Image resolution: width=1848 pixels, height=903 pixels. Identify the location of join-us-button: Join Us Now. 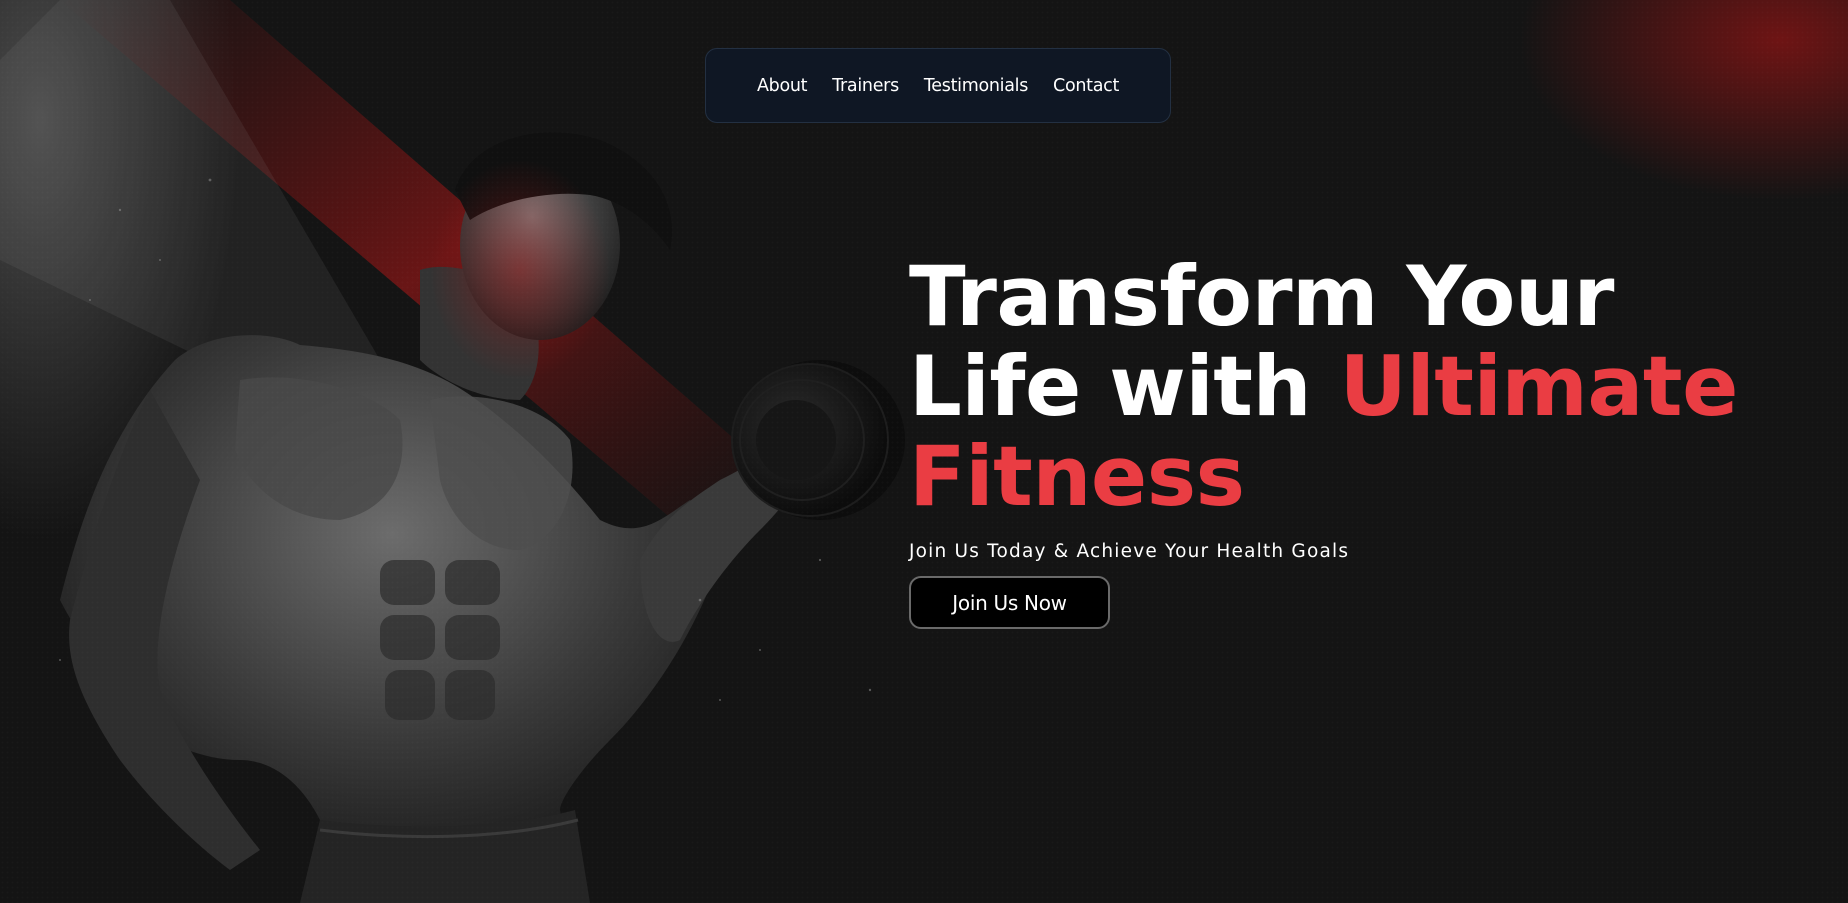
(1009, 602).